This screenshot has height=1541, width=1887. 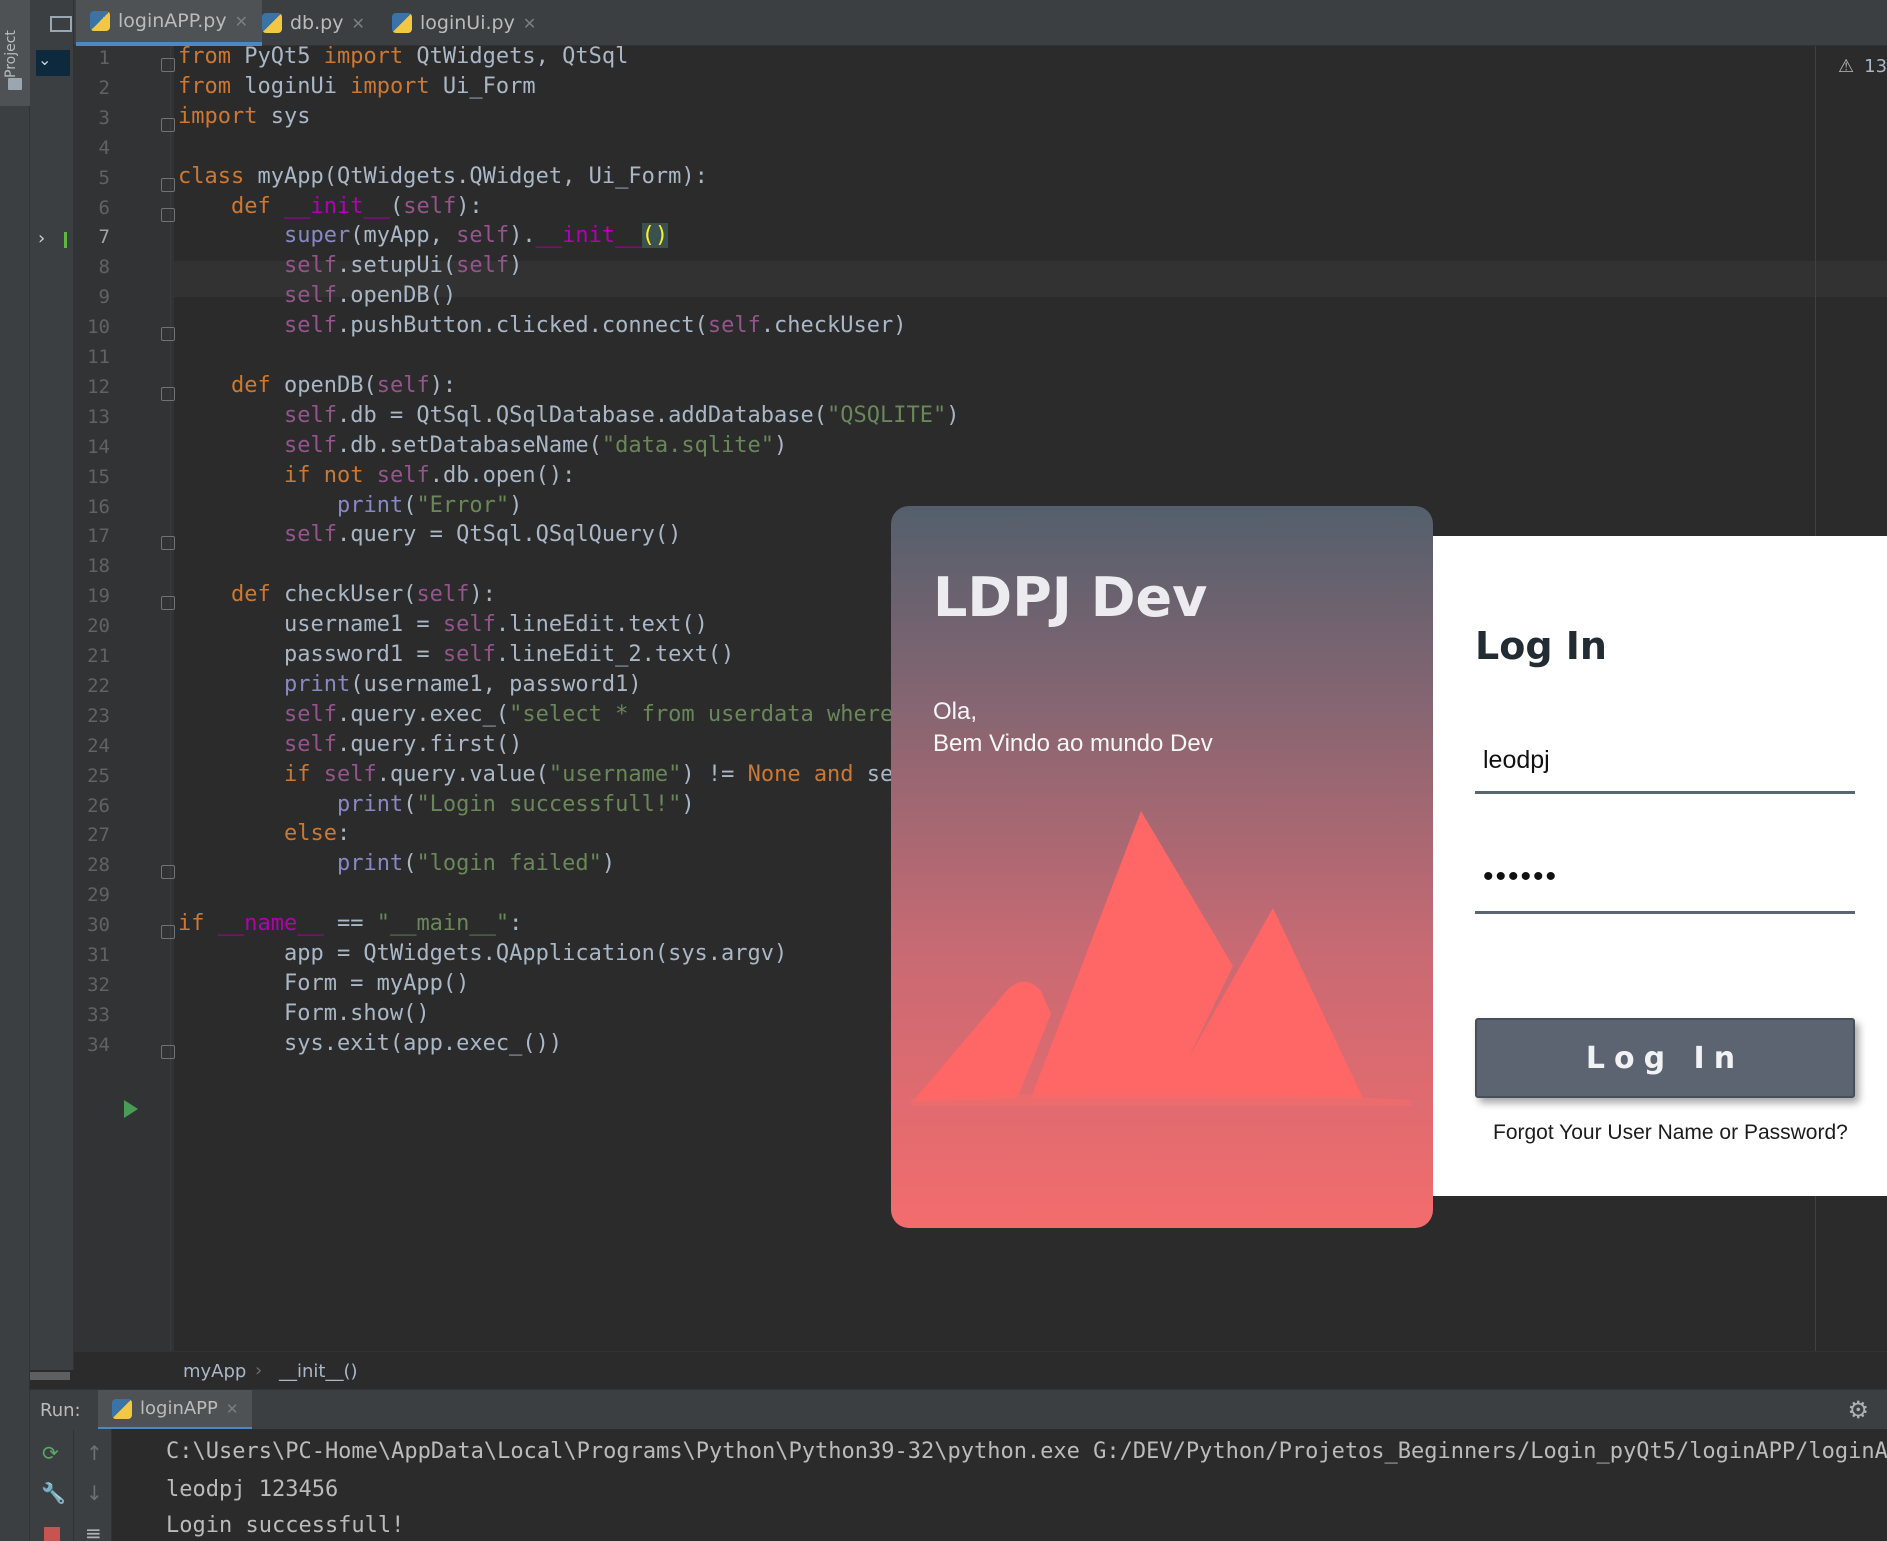 What do you see at coordinates (104, 297) in the screenshot?
I see `line-number: 9` at bounding box center [104, 297].